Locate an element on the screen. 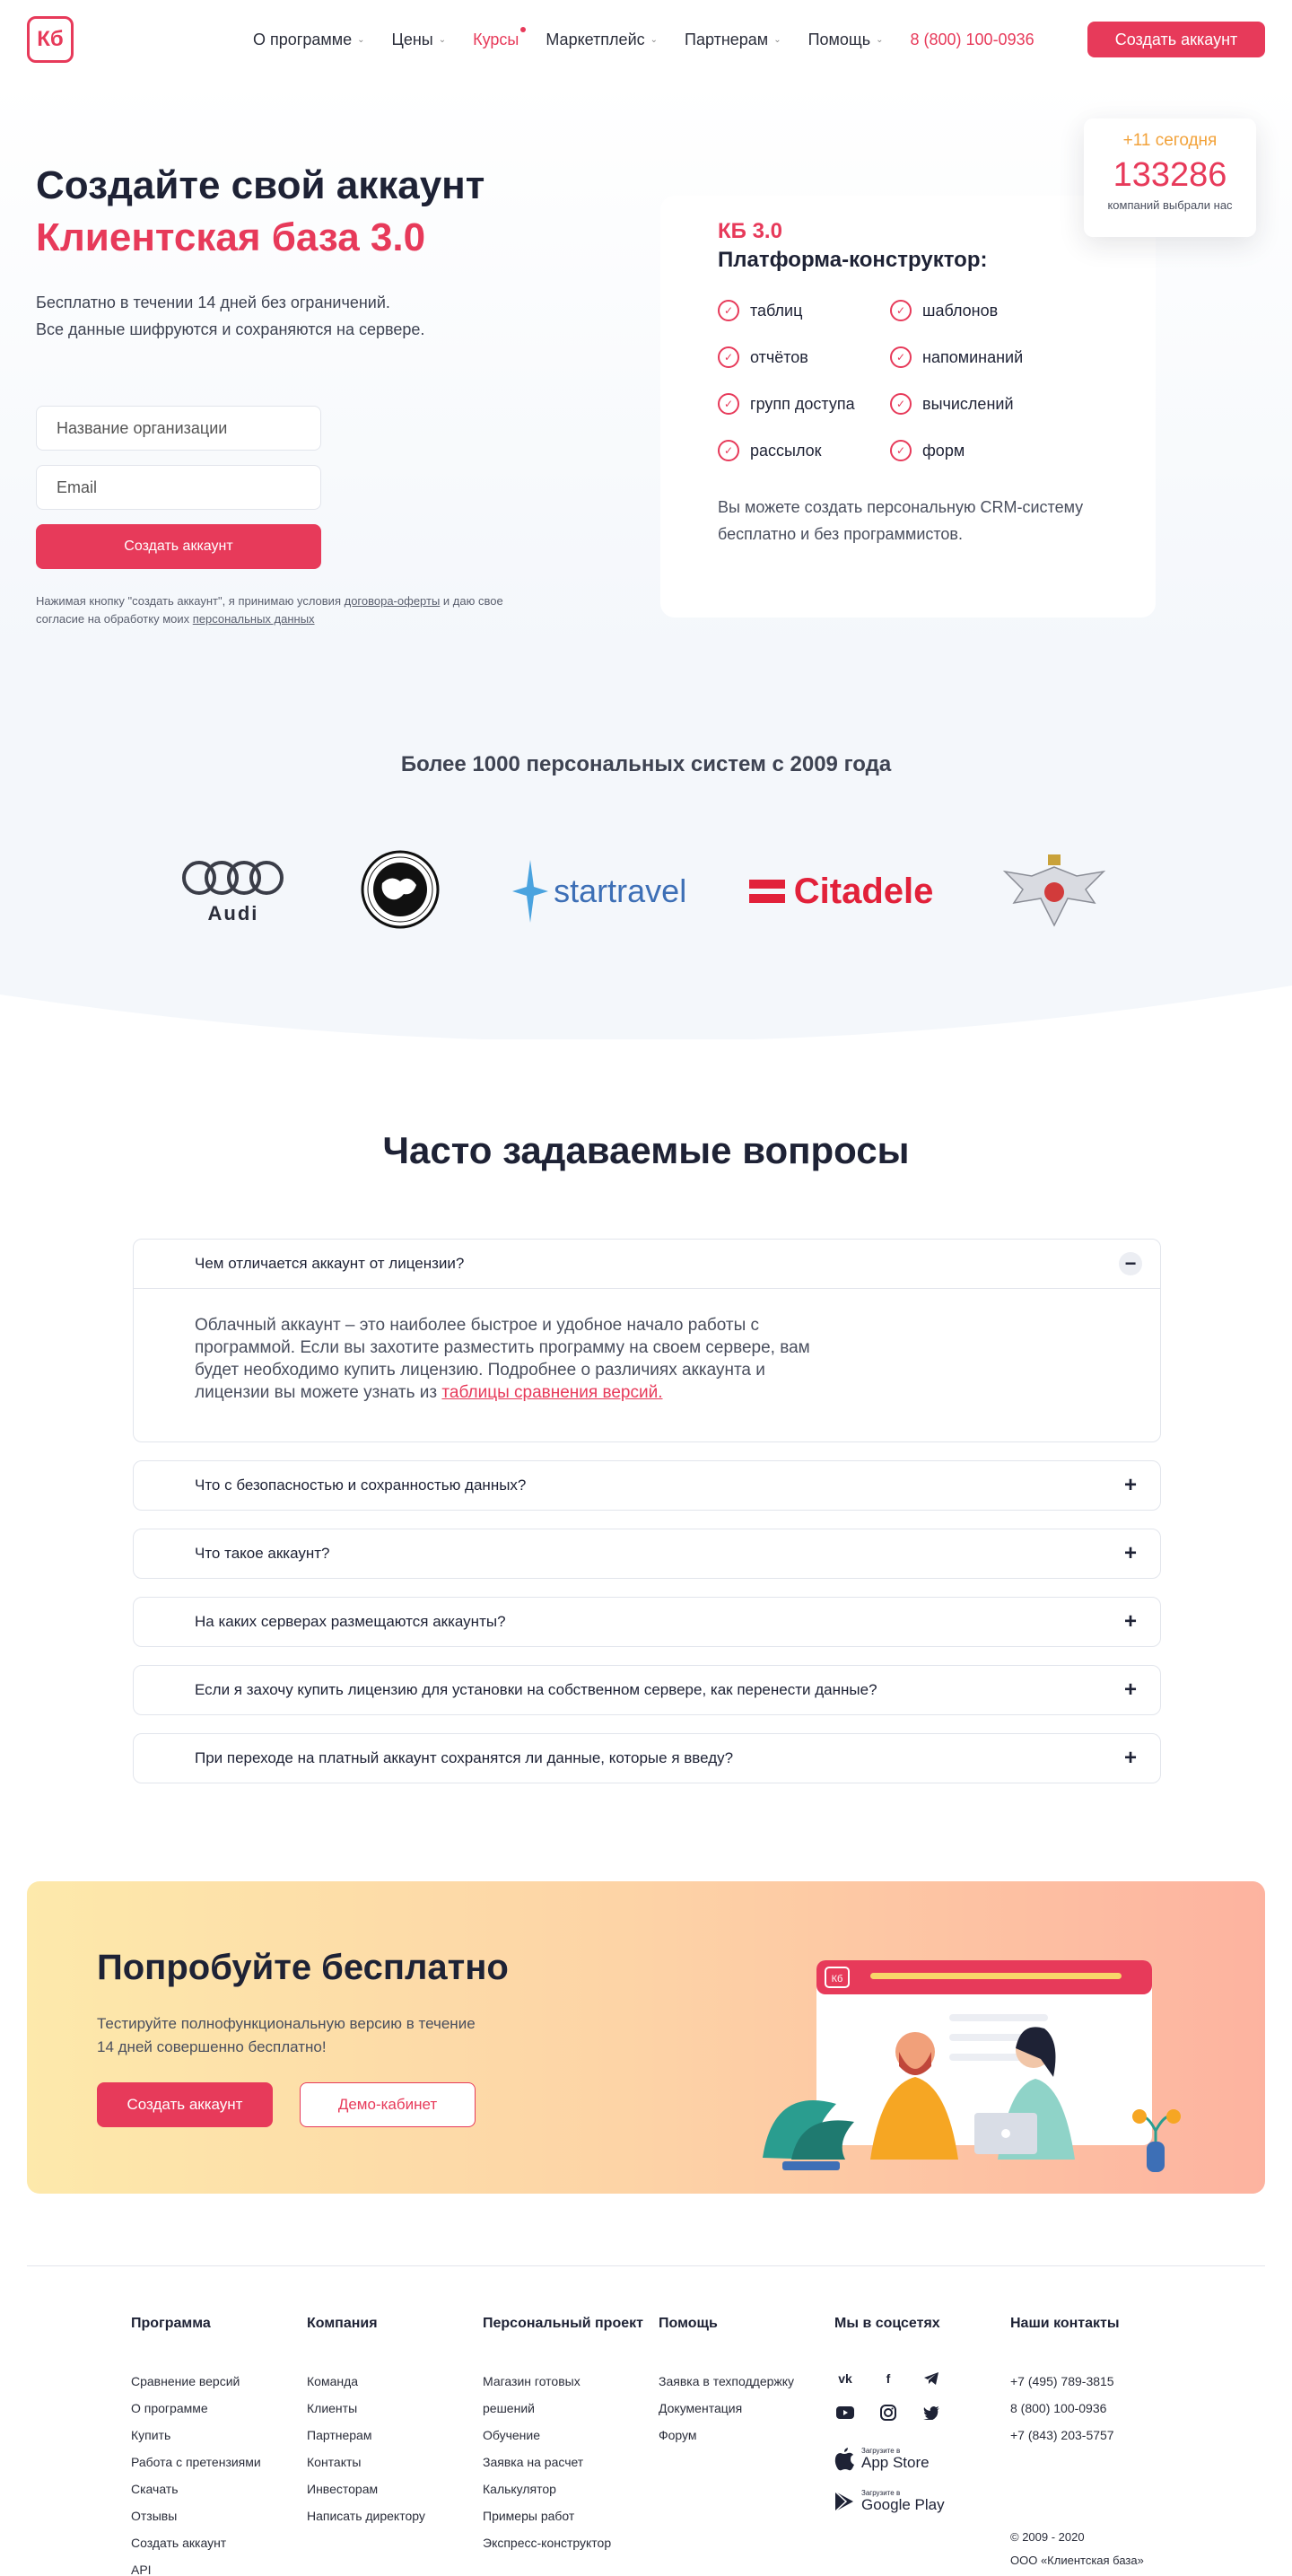 This screenshot has height=2576, width=1292. eagle-emblem is located at coordinates (1054, 891).